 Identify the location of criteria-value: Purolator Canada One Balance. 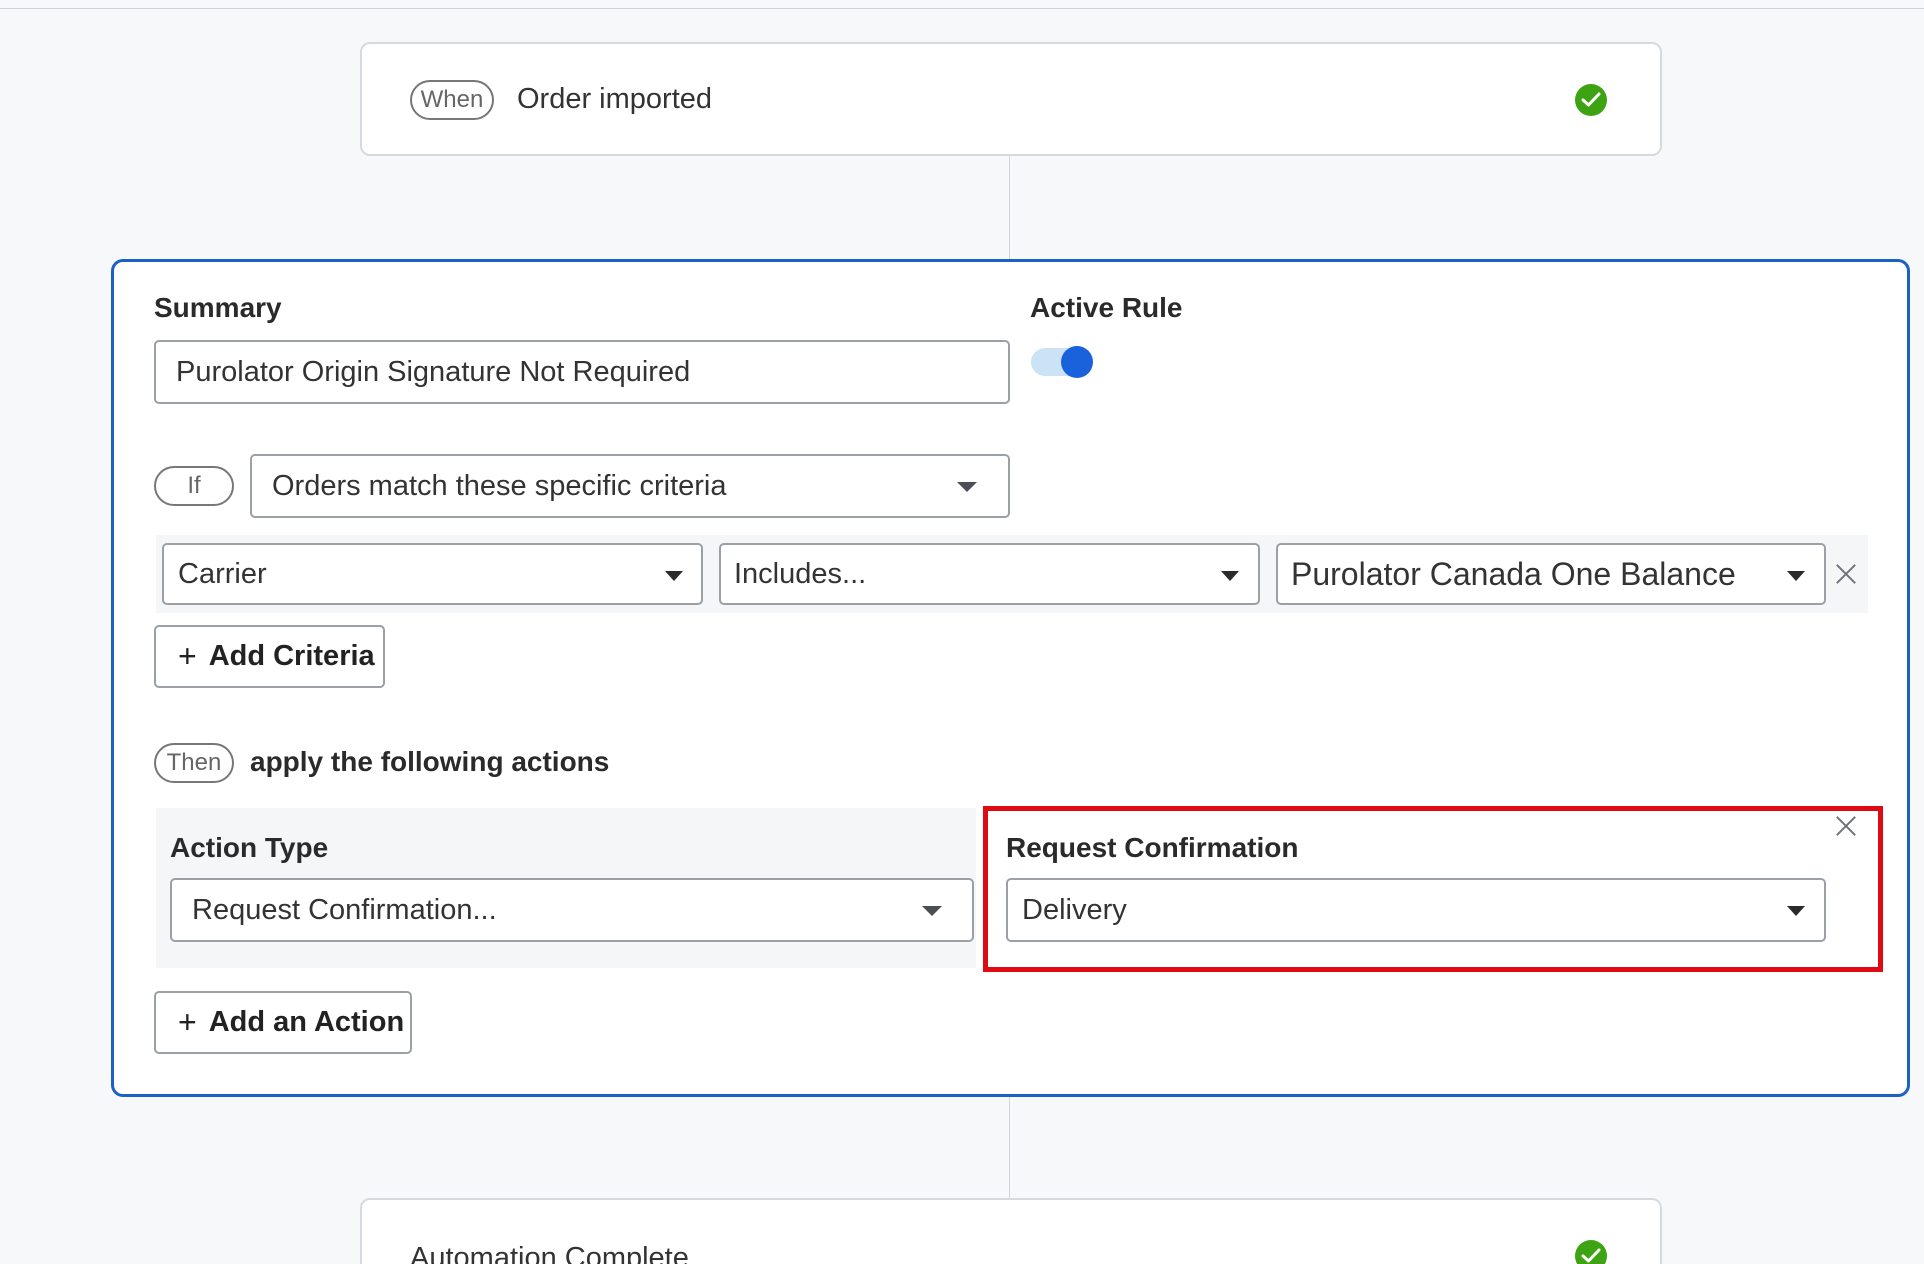
(1513, 573).